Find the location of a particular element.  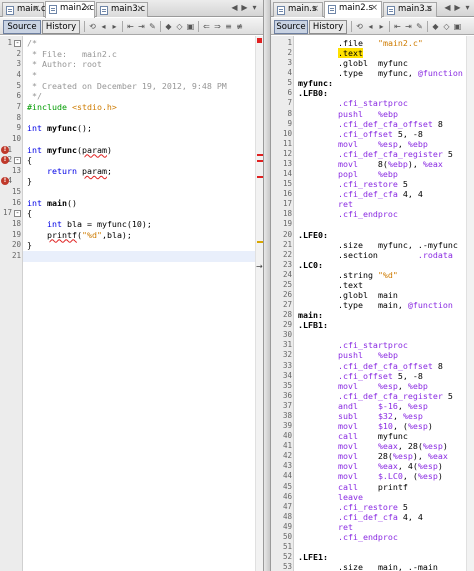

line-number: 37 is located at coordinates (281, 406).